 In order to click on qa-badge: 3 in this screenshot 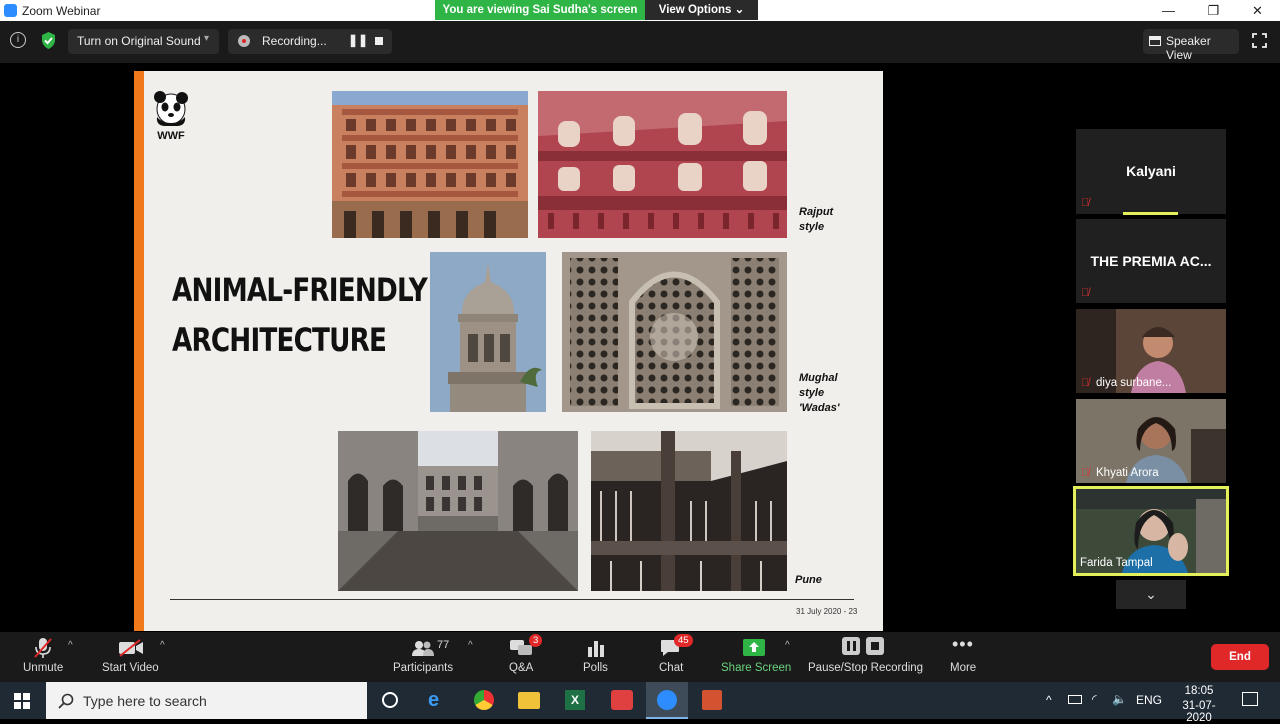, I will do `click(536, 640)`.